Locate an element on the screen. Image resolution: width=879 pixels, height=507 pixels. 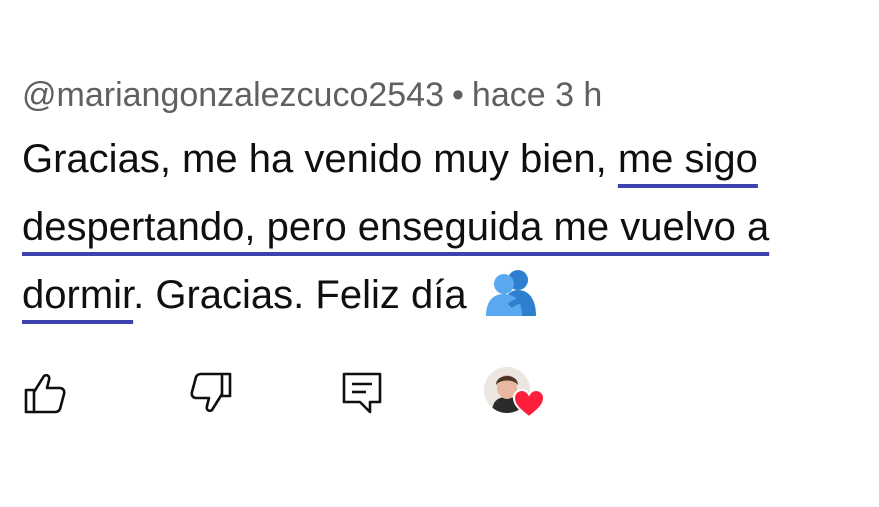
comment-reply-icon is located at coordinates (362, 393).